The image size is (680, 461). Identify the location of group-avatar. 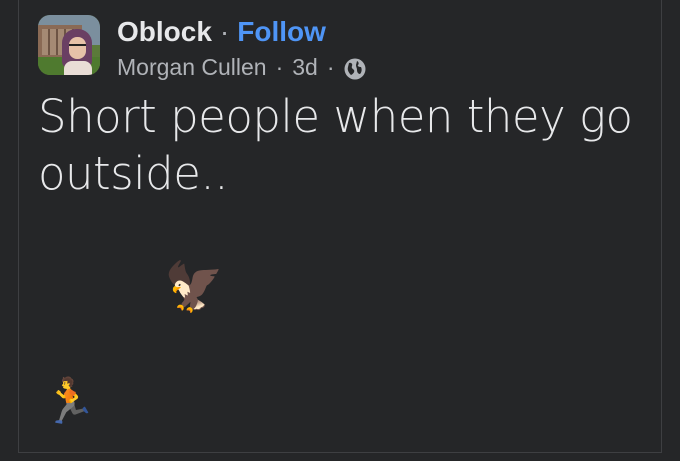
(69, 45).